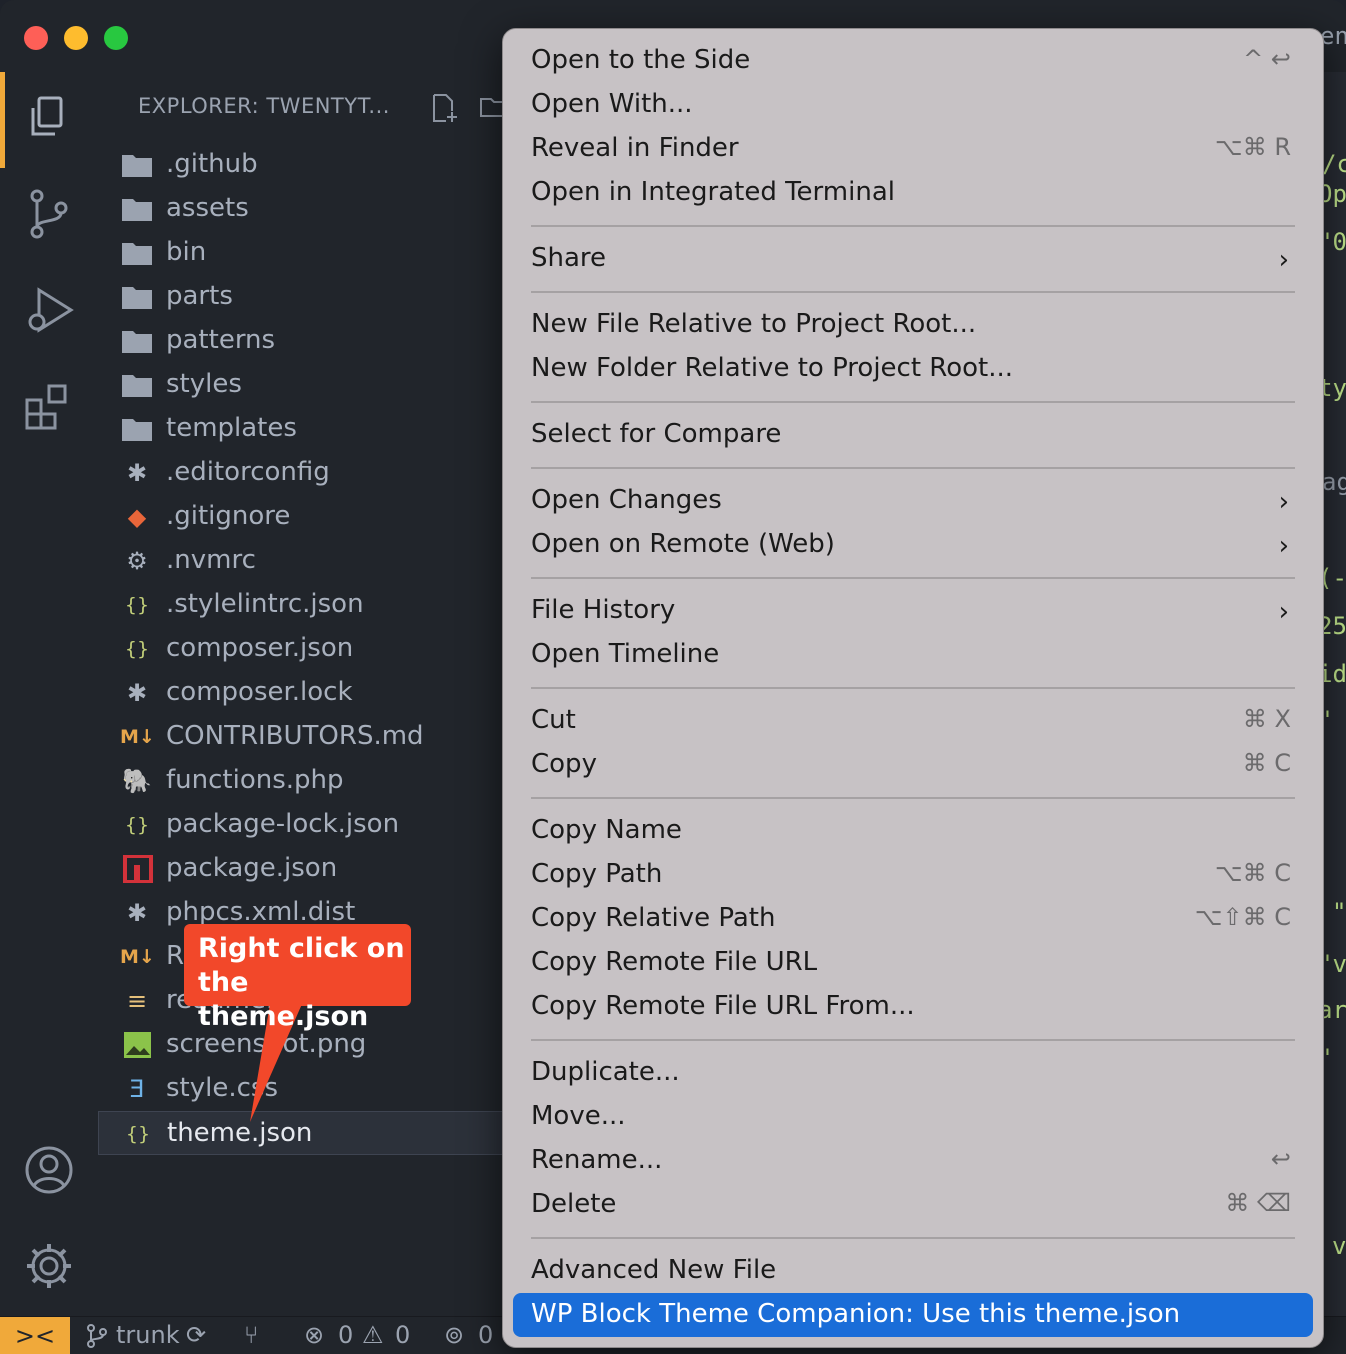 The image size is (1346, 1354). Describe the element at coordinates (913, 765) in the screenshot. I see `menu-item-copy: Copy ⌘ C` at that location.